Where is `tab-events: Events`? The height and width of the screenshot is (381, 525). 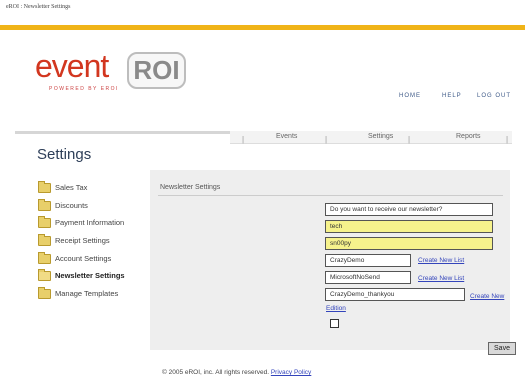 tab-events: Events is located at coordinates (286, 136).